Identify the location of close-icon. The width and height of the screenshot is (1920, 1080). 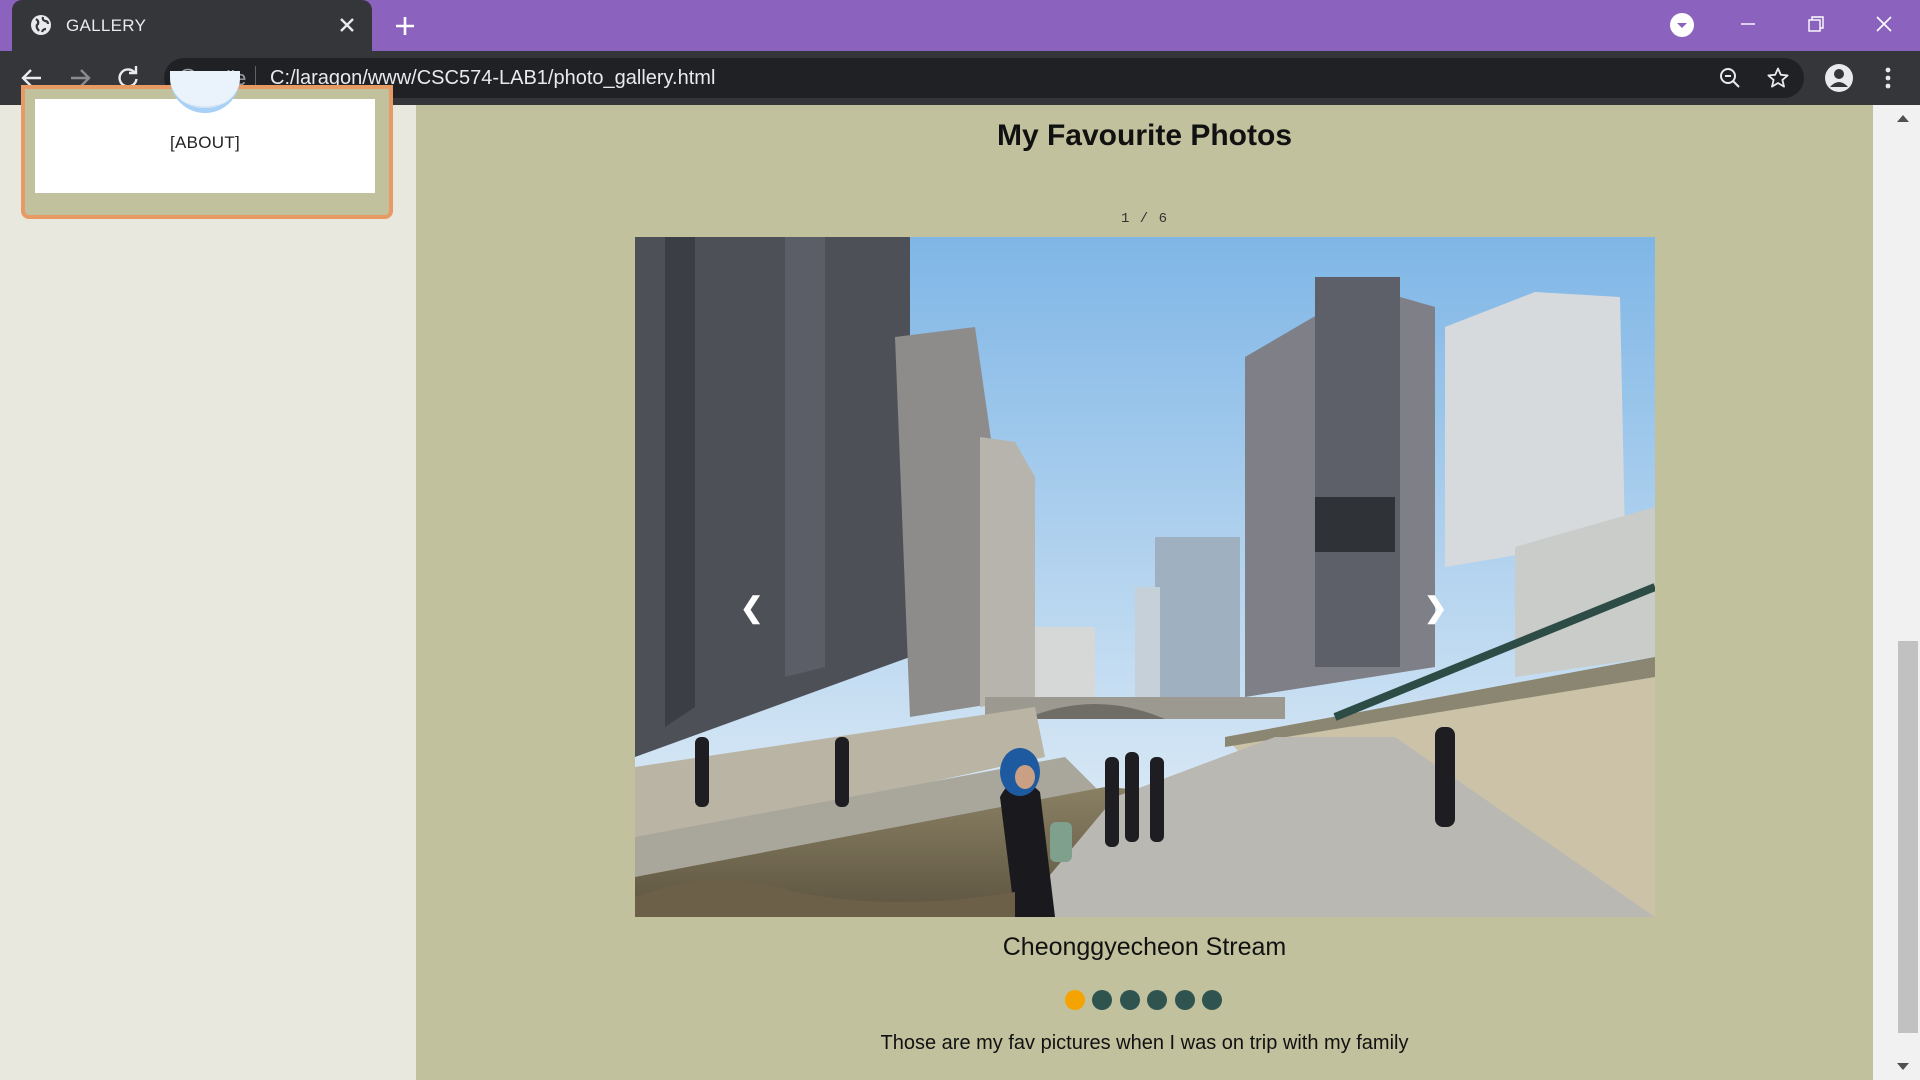
(347, 25).